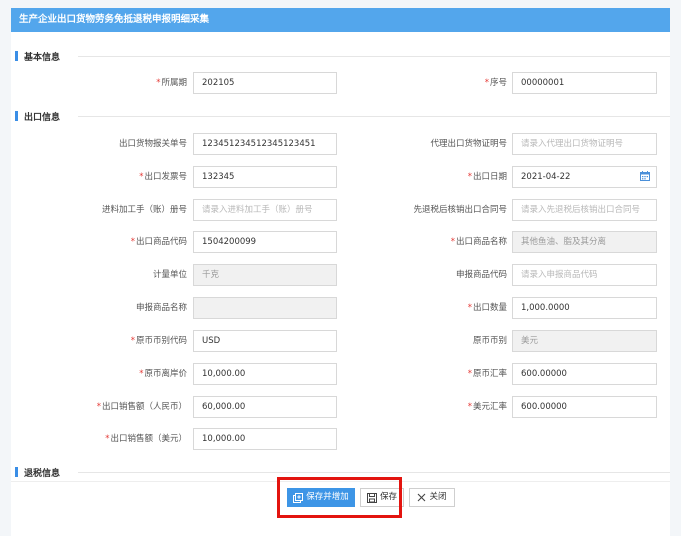 The width and height of the screenshot is (681, 536). I want to click on unit-label: 计量单位, so click(169, 275).